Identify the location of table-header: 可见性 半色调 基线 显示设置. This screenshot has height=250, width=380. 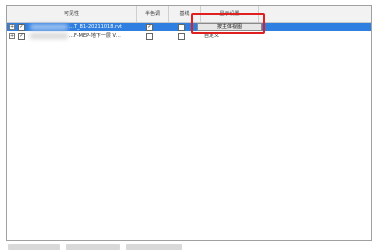
(189, 14).